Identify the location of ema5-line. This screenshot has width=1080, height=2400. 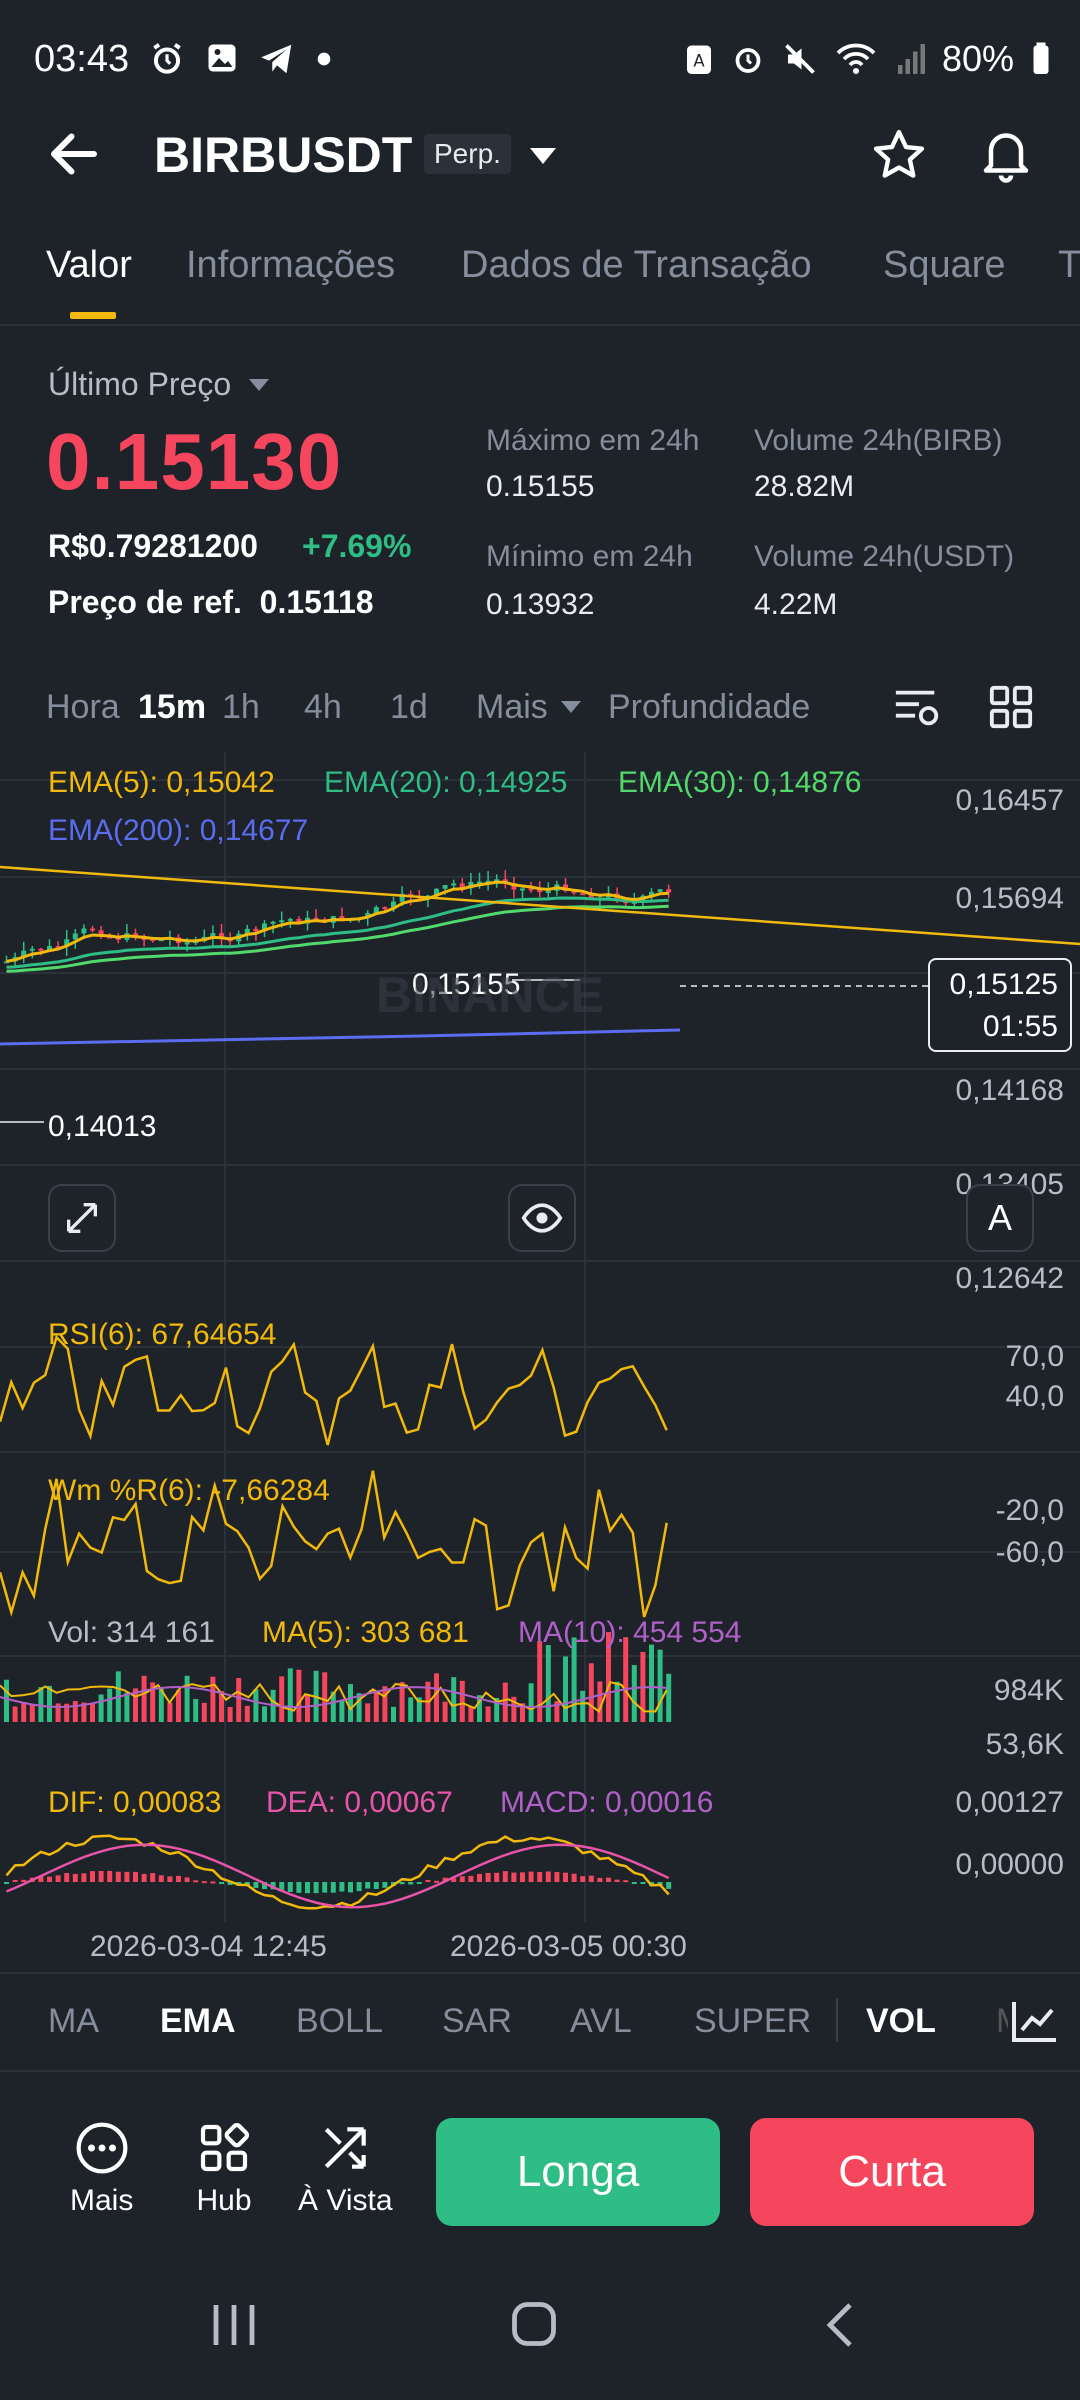
(337, 921).